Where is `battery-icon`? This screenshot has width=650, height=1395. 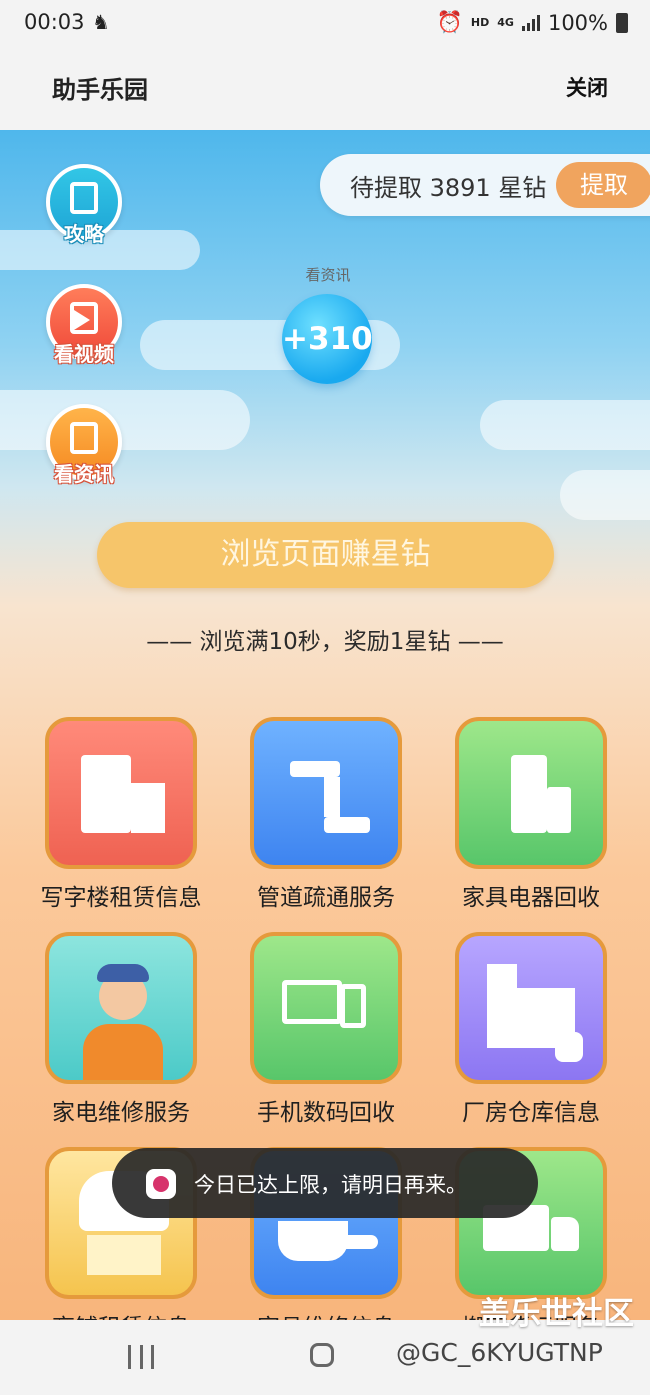 battery-icon is located at coordinates (622, 22).